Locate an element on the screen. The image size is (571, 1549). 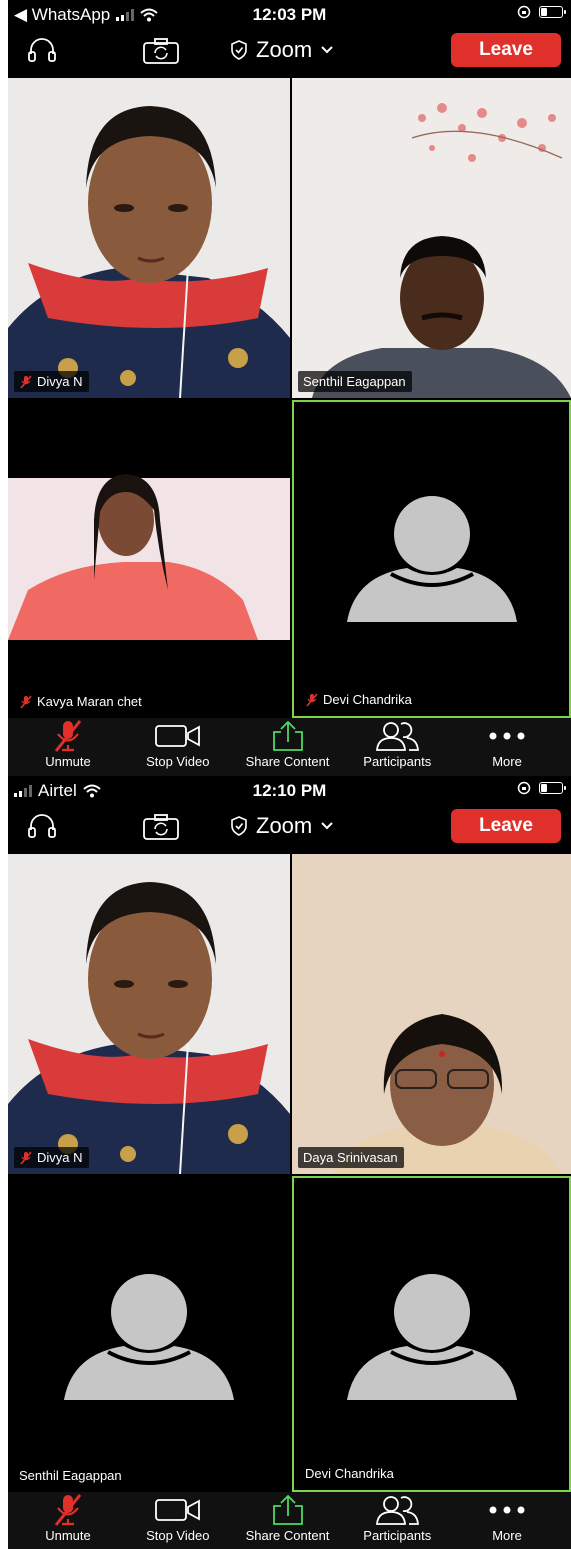
status-bar: Airtel 12:10 PM is located at coordinates (289, 790).